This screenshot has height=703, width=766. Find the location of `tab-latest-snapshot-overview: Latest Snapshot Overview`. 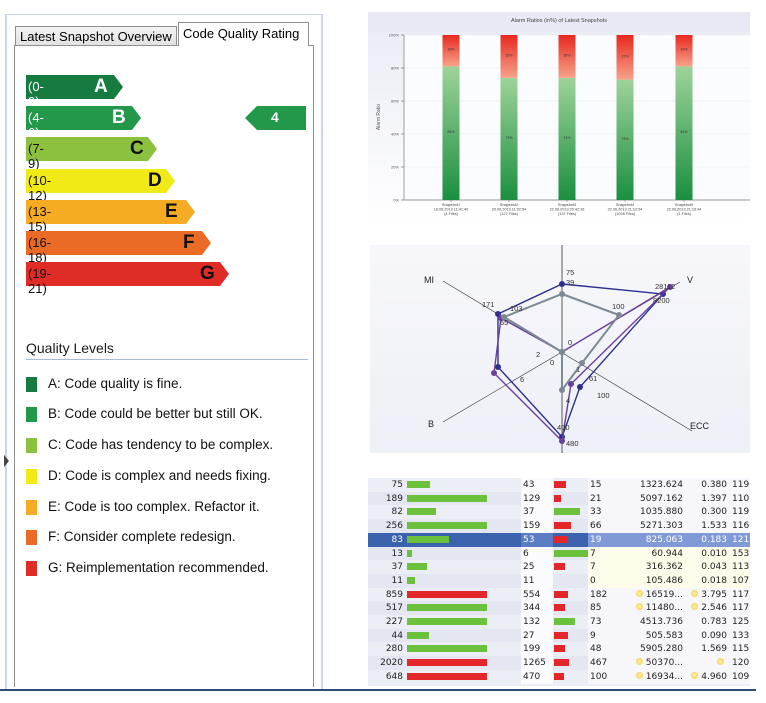

tab-latest-snapshot-overview: Latest Snapshot Overview is located at coordinates (96, 35).